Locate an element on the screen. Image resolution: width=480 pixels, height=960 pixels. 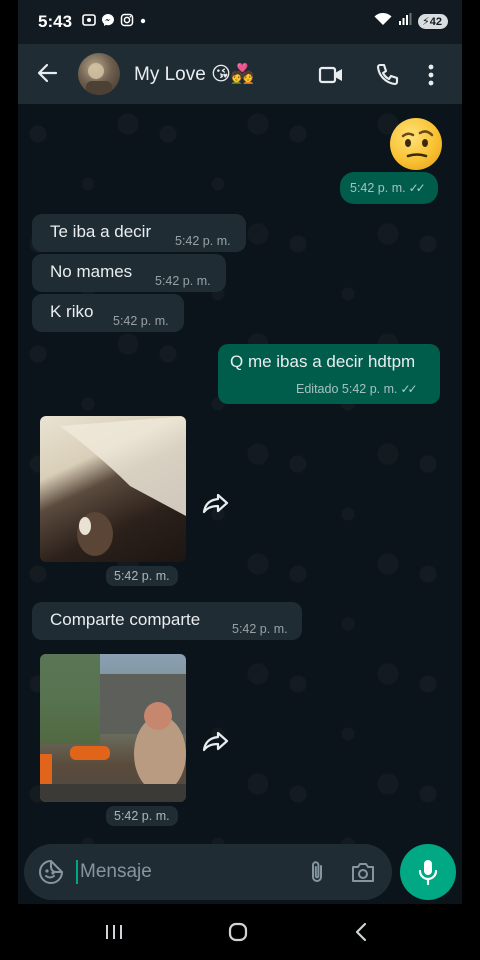
avatar is located at coordinates (99, 74).